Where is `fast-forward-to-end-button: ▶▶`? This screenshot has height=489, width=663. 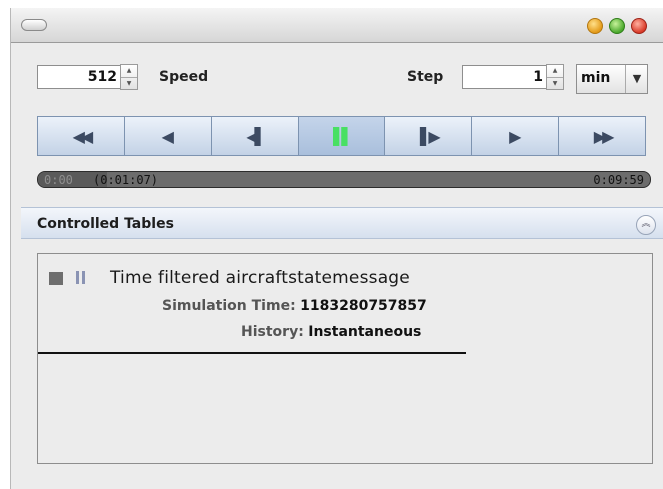 fast-forward-to-end-button: ▶▶ is located at coordinates (602, 136).